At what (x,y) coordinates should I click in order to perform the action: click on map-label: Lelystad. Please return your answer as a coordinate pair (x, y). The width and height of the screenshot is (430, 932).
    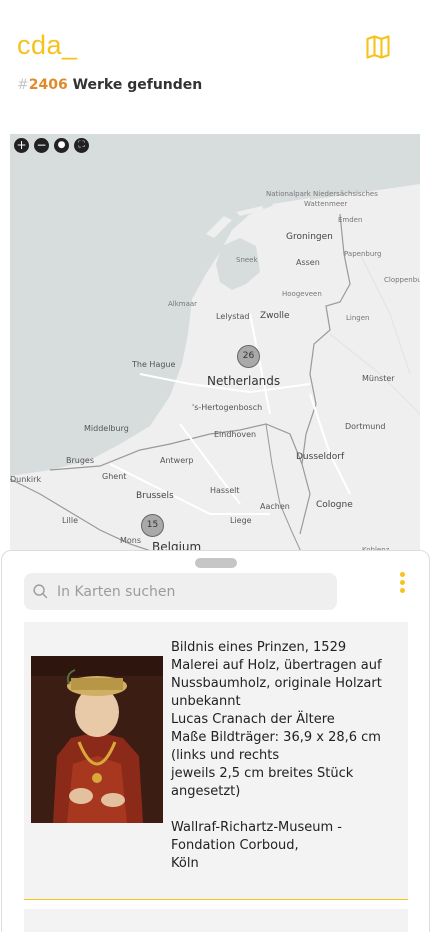
    Looking at the image, I should click on (233, 316).